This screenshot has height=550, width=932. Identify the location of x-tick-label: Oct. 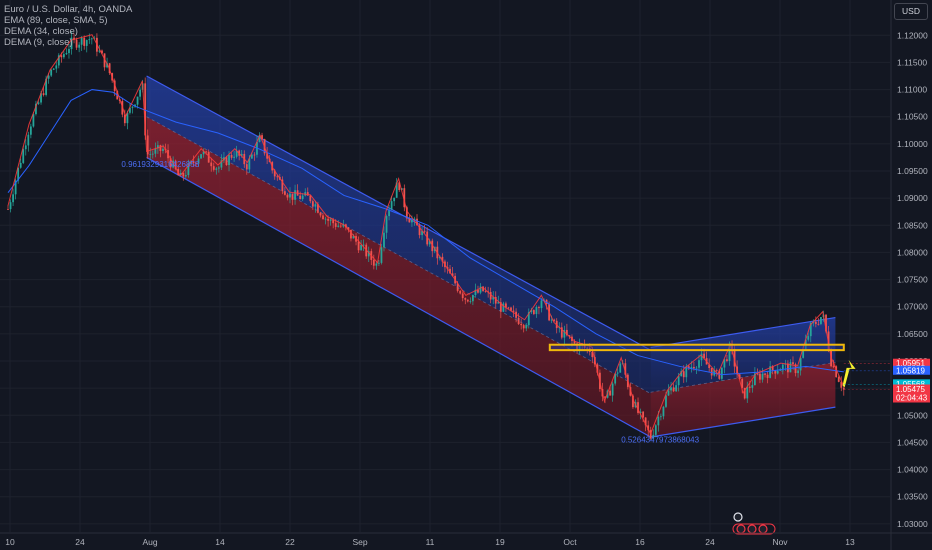
(570, 542).